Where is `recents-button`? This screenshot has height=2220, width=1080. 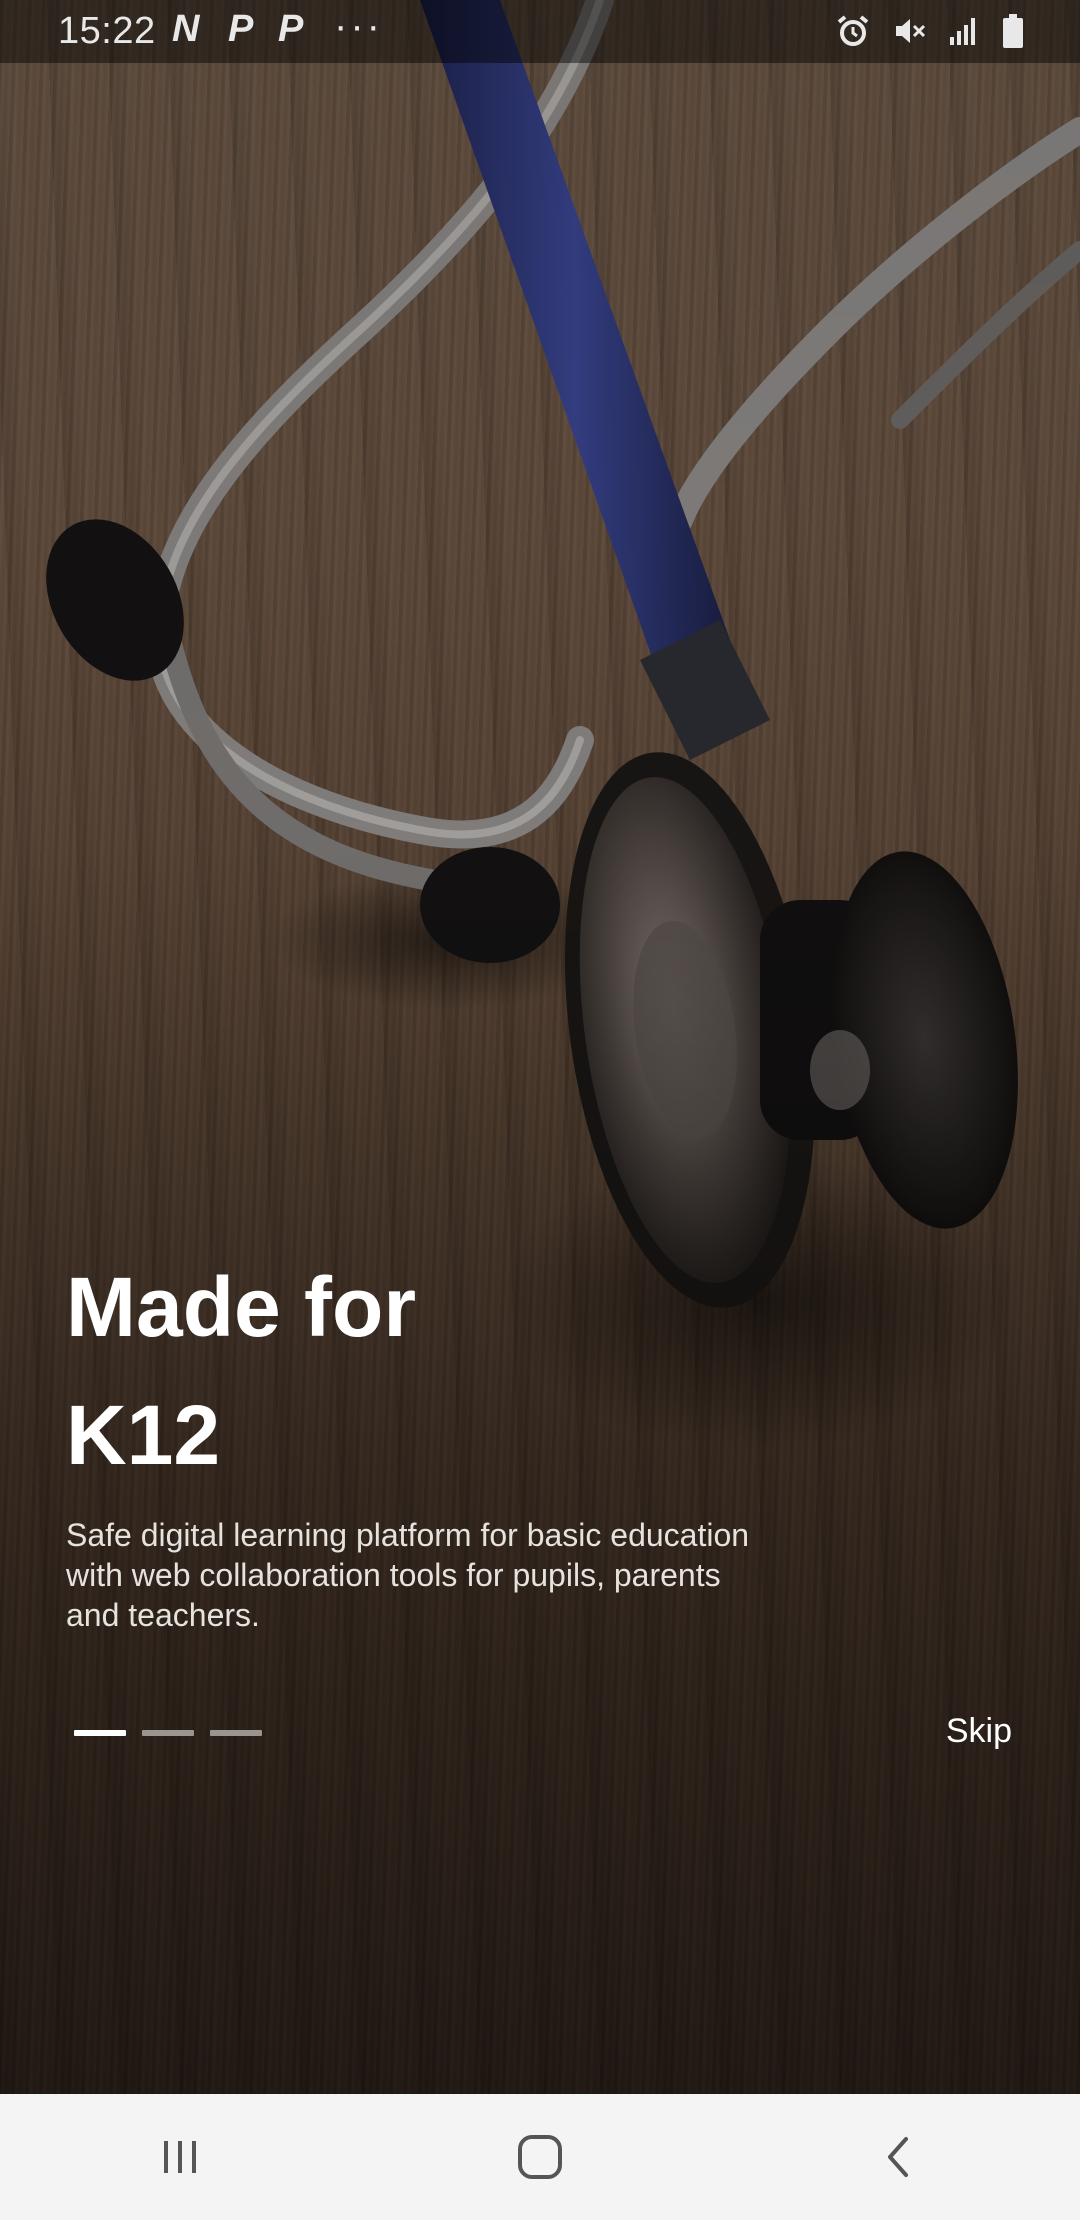 recents-button is located at coordinates (180, 2157).